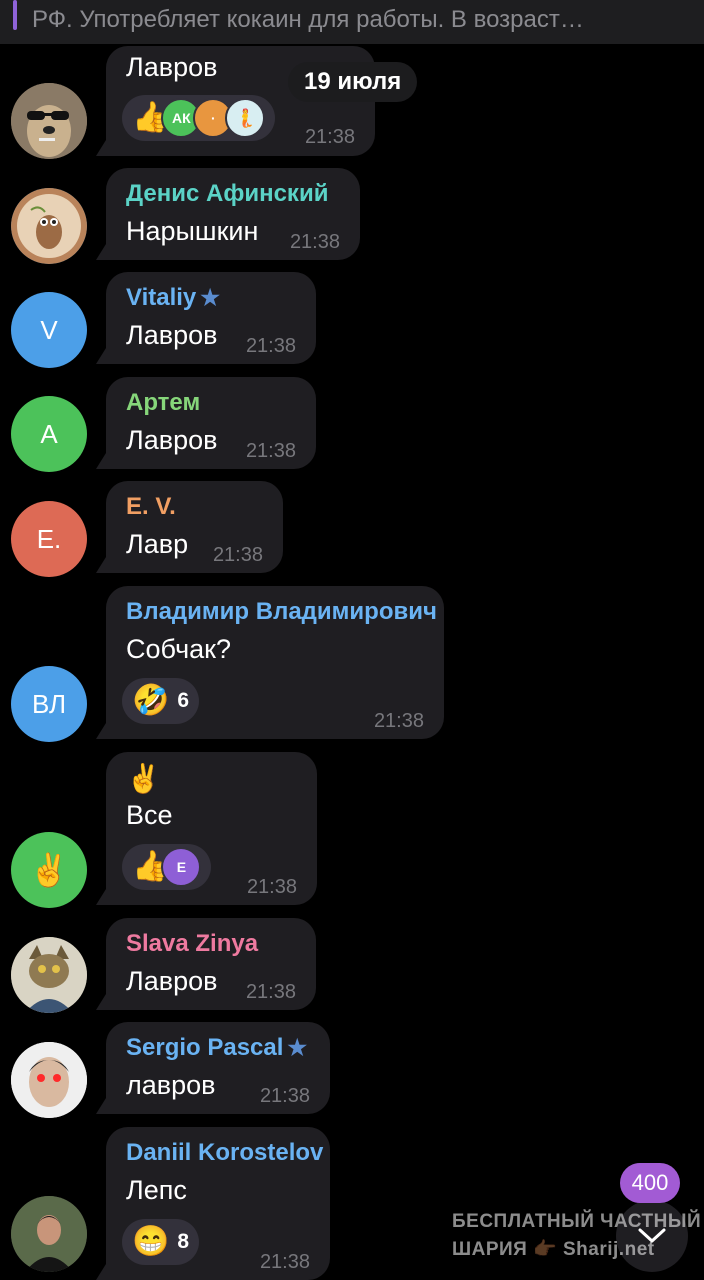 The image size is (704, 1280). Describe the element at coordinates (281, 612) in the screenshot. I see `sender-name: Владимир Владимирович` at that location.